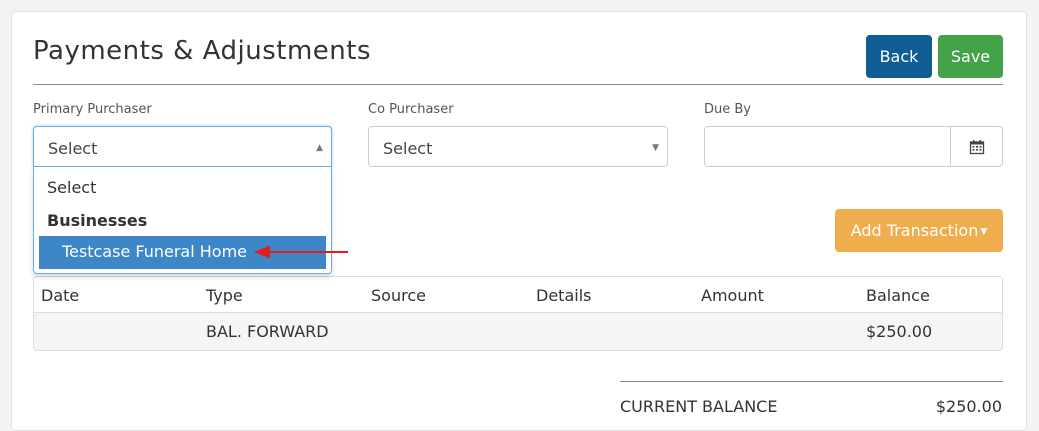  What do you see at coordinates (267, 331) in the screenshot?
I see `row-type: BAL. FORWARD` at bounding box center [267, 331].